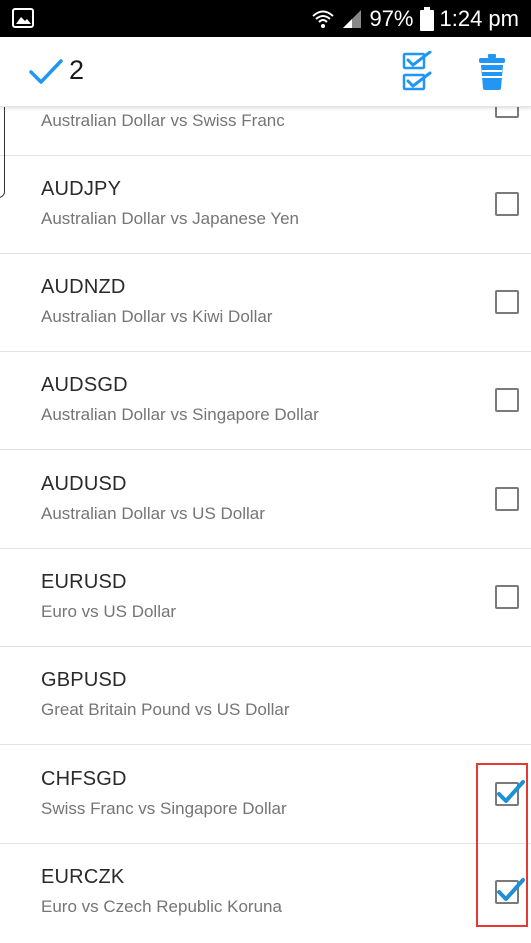 This screenshot has width=531, height=943. What do you see at coordinates (84, 680) in the screenshot?
I see `pair-code: GBPUSD` at bounding box center [84, 680].